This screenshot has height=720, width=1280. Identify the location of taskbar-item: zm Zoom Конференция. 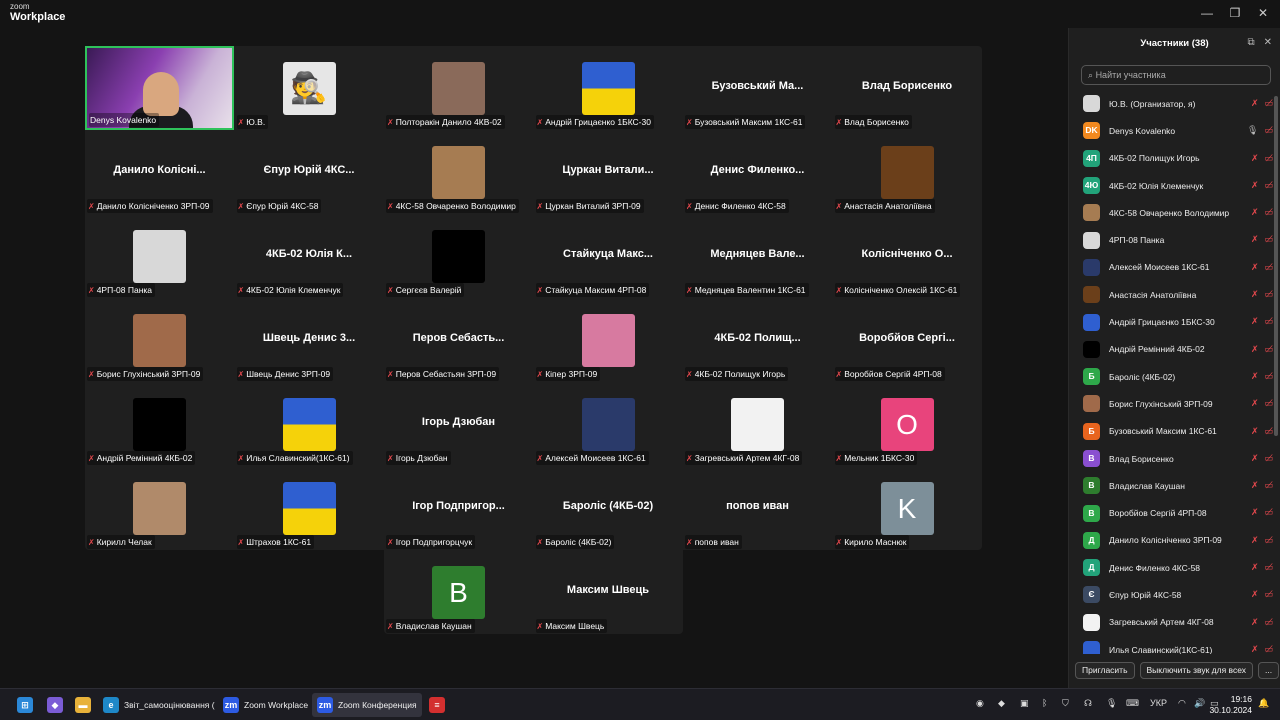
(367, 705).